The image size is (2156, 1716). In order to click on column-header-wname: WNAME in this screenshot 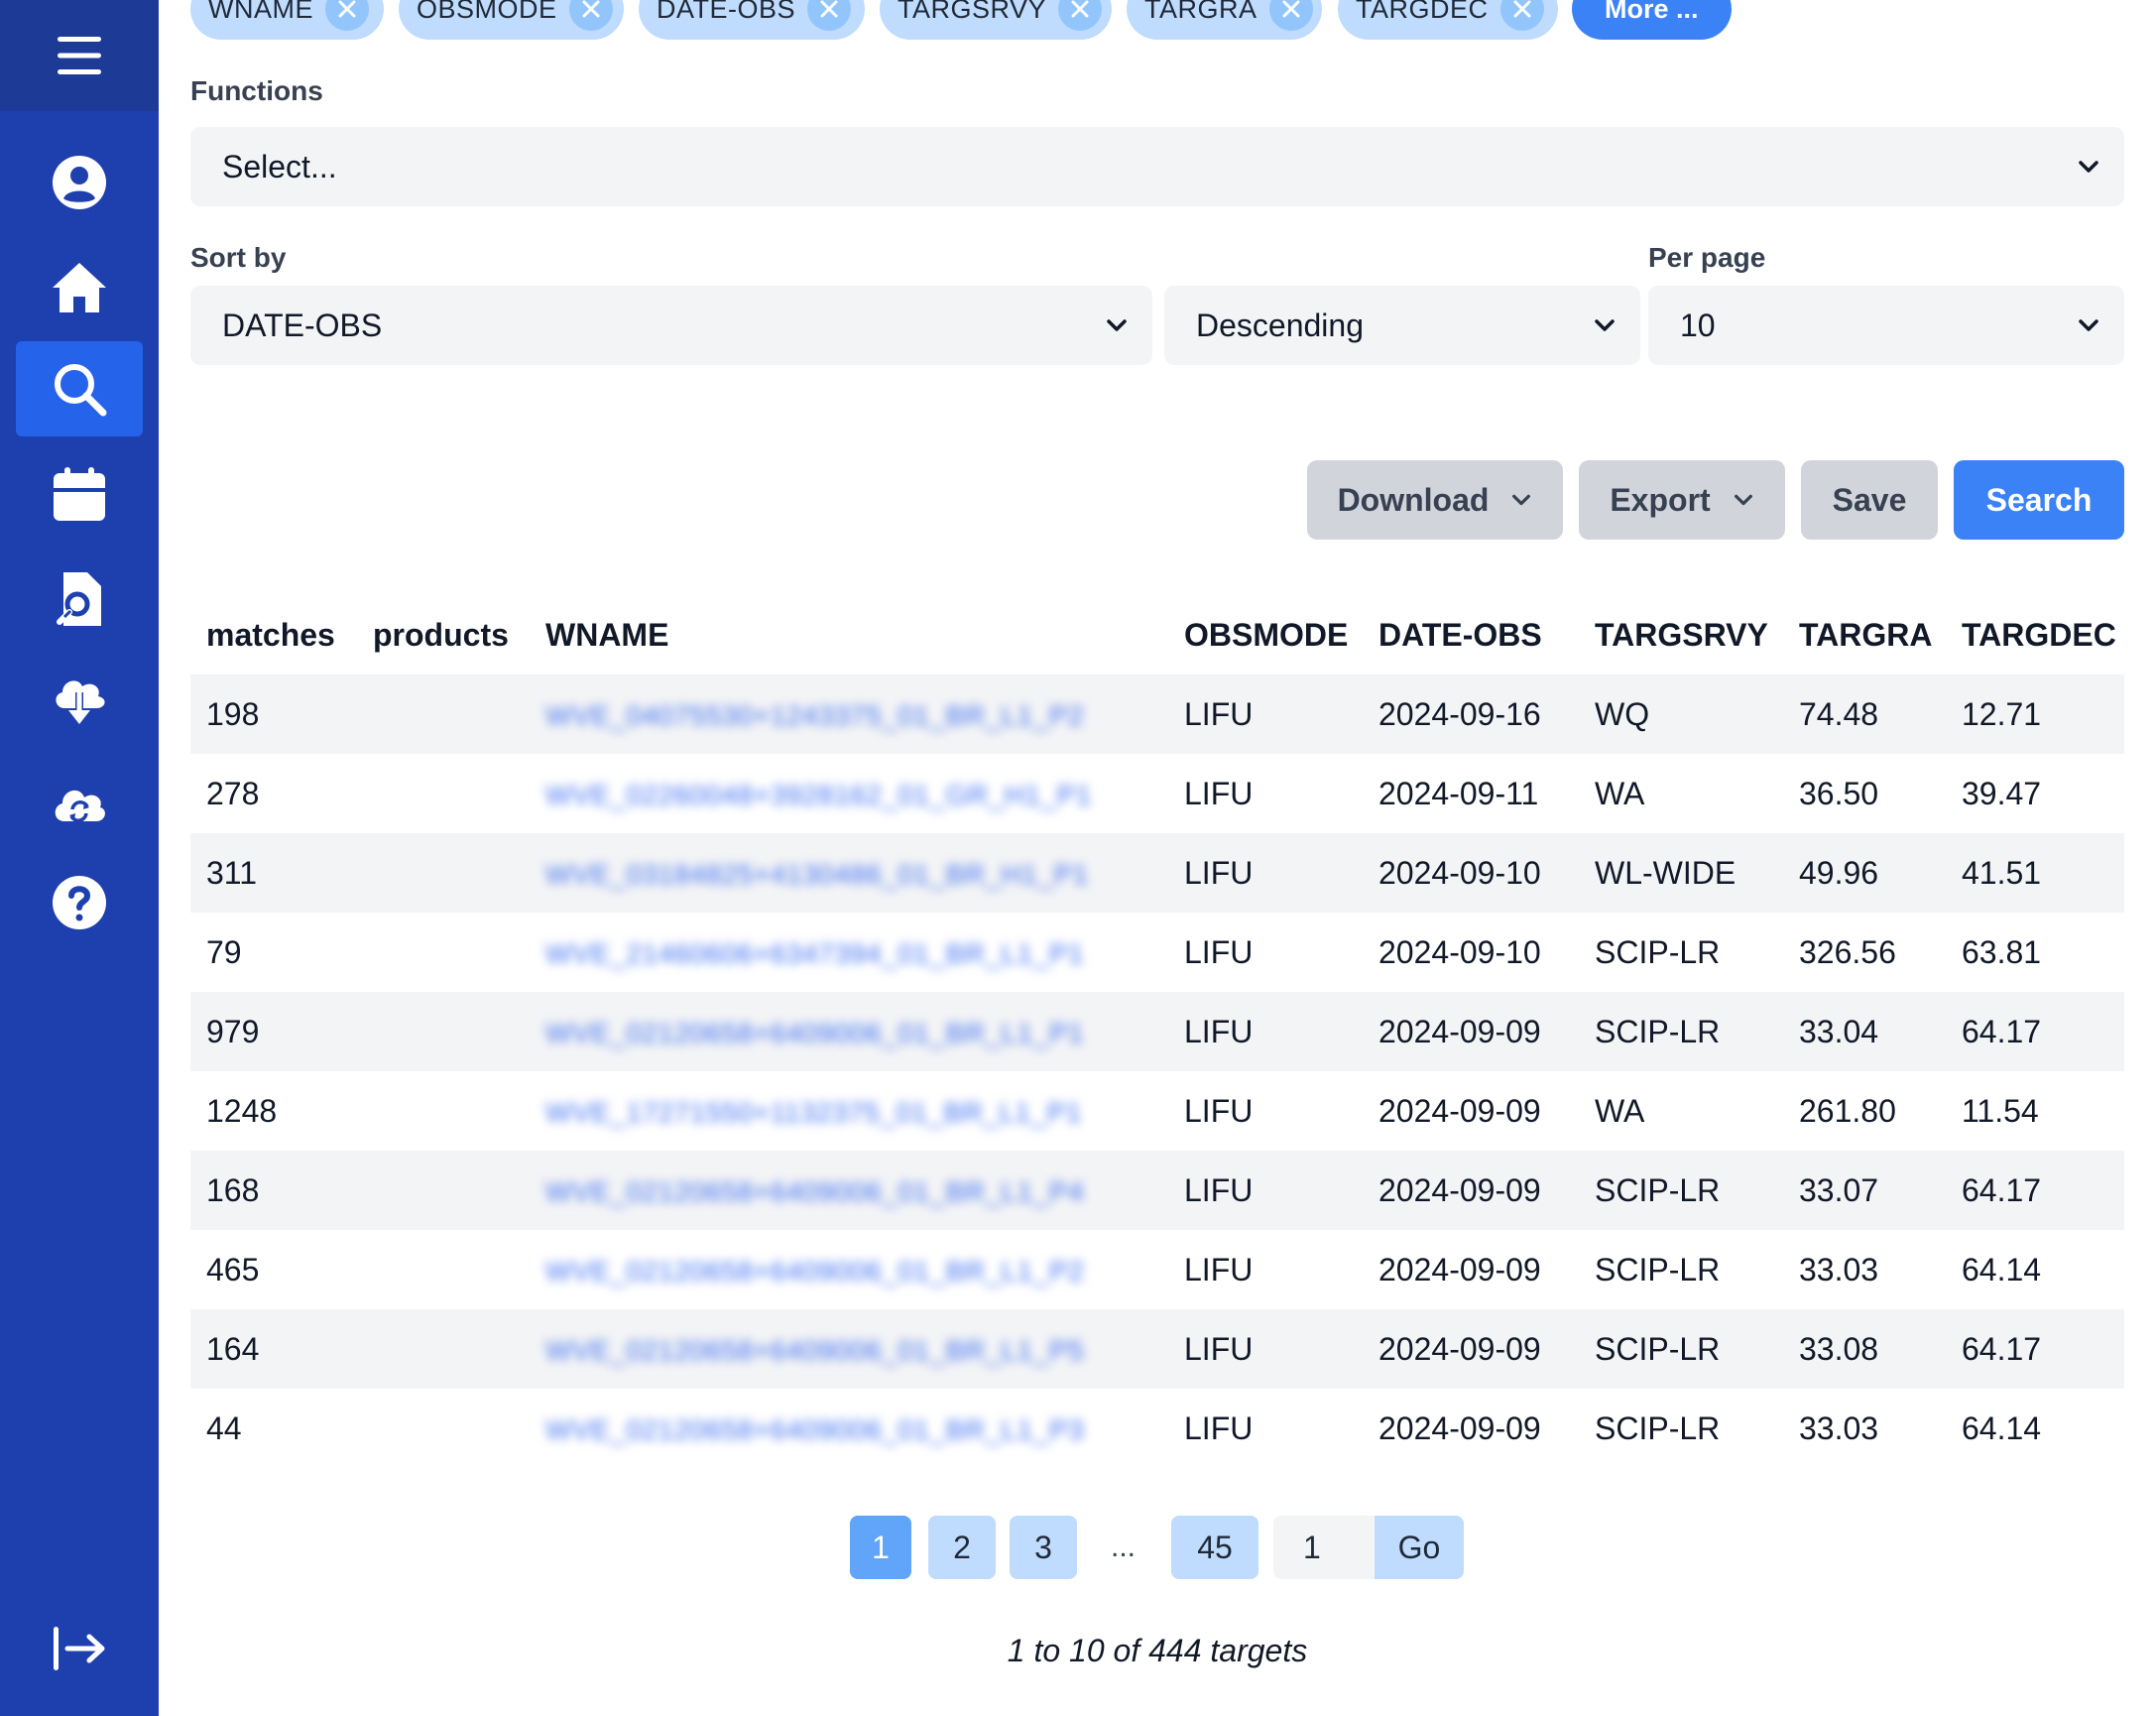, I will do `click(849, 634)`.